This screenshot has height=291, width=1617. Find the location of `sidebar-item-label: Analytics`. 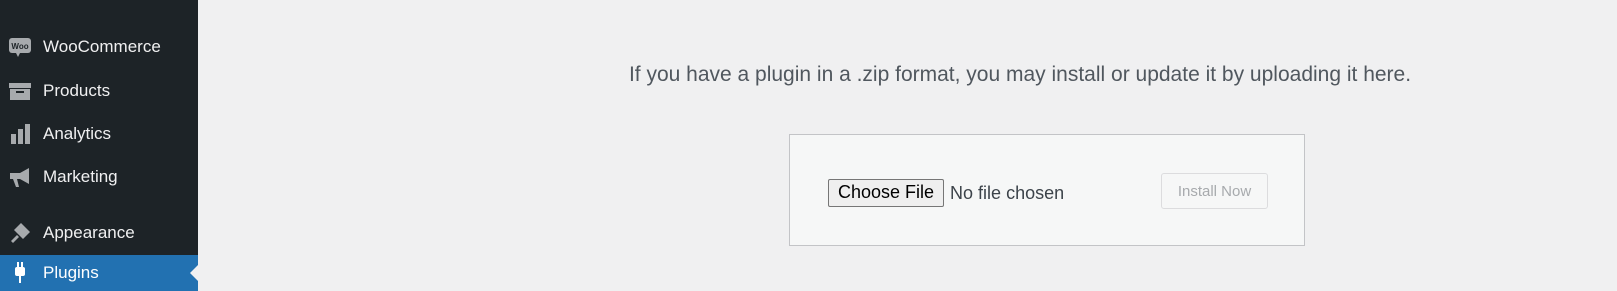

sidebar-item-label: Analytics is located at coordinates (77, 133).